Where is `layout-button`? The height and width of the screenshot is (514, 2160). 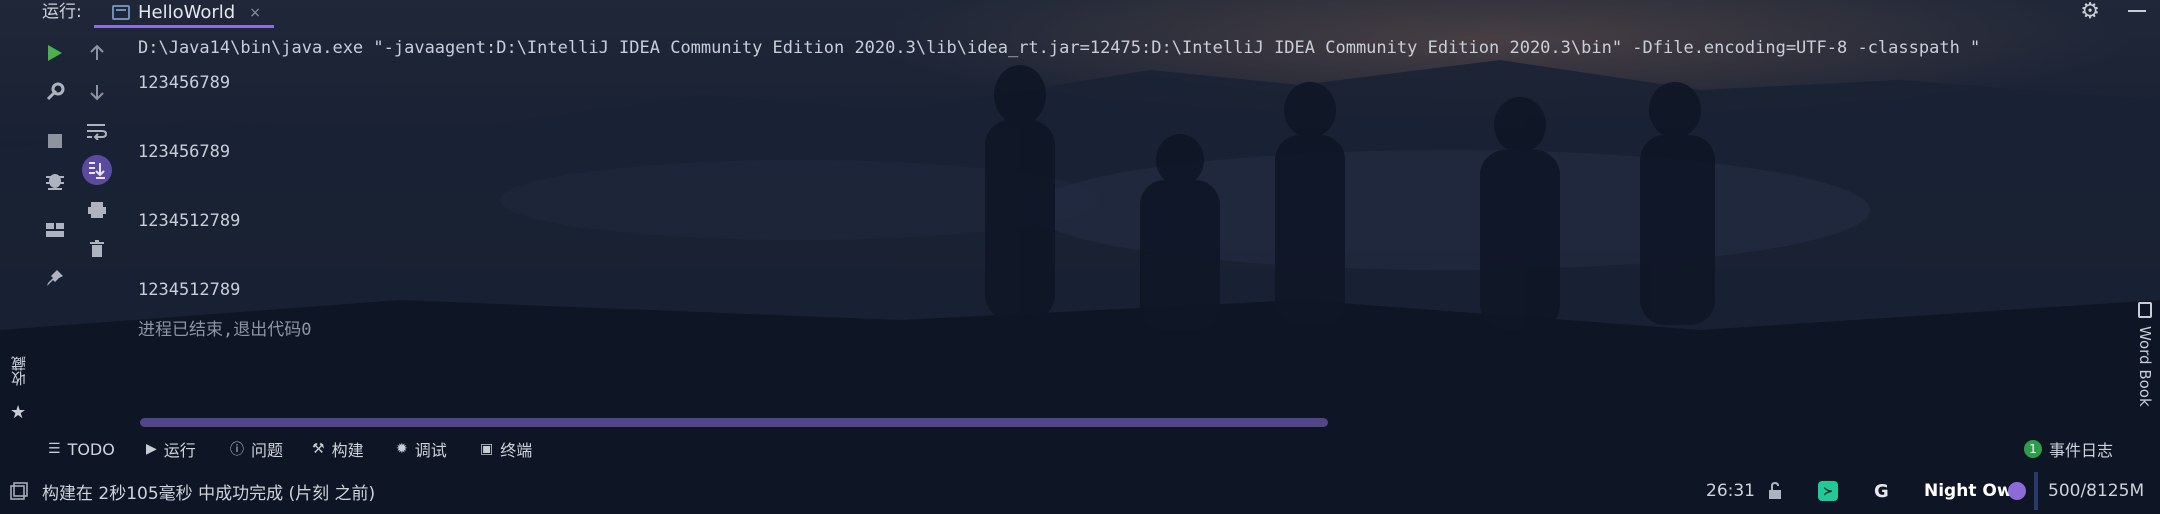 layout-button is located at coordinates (55, 230).